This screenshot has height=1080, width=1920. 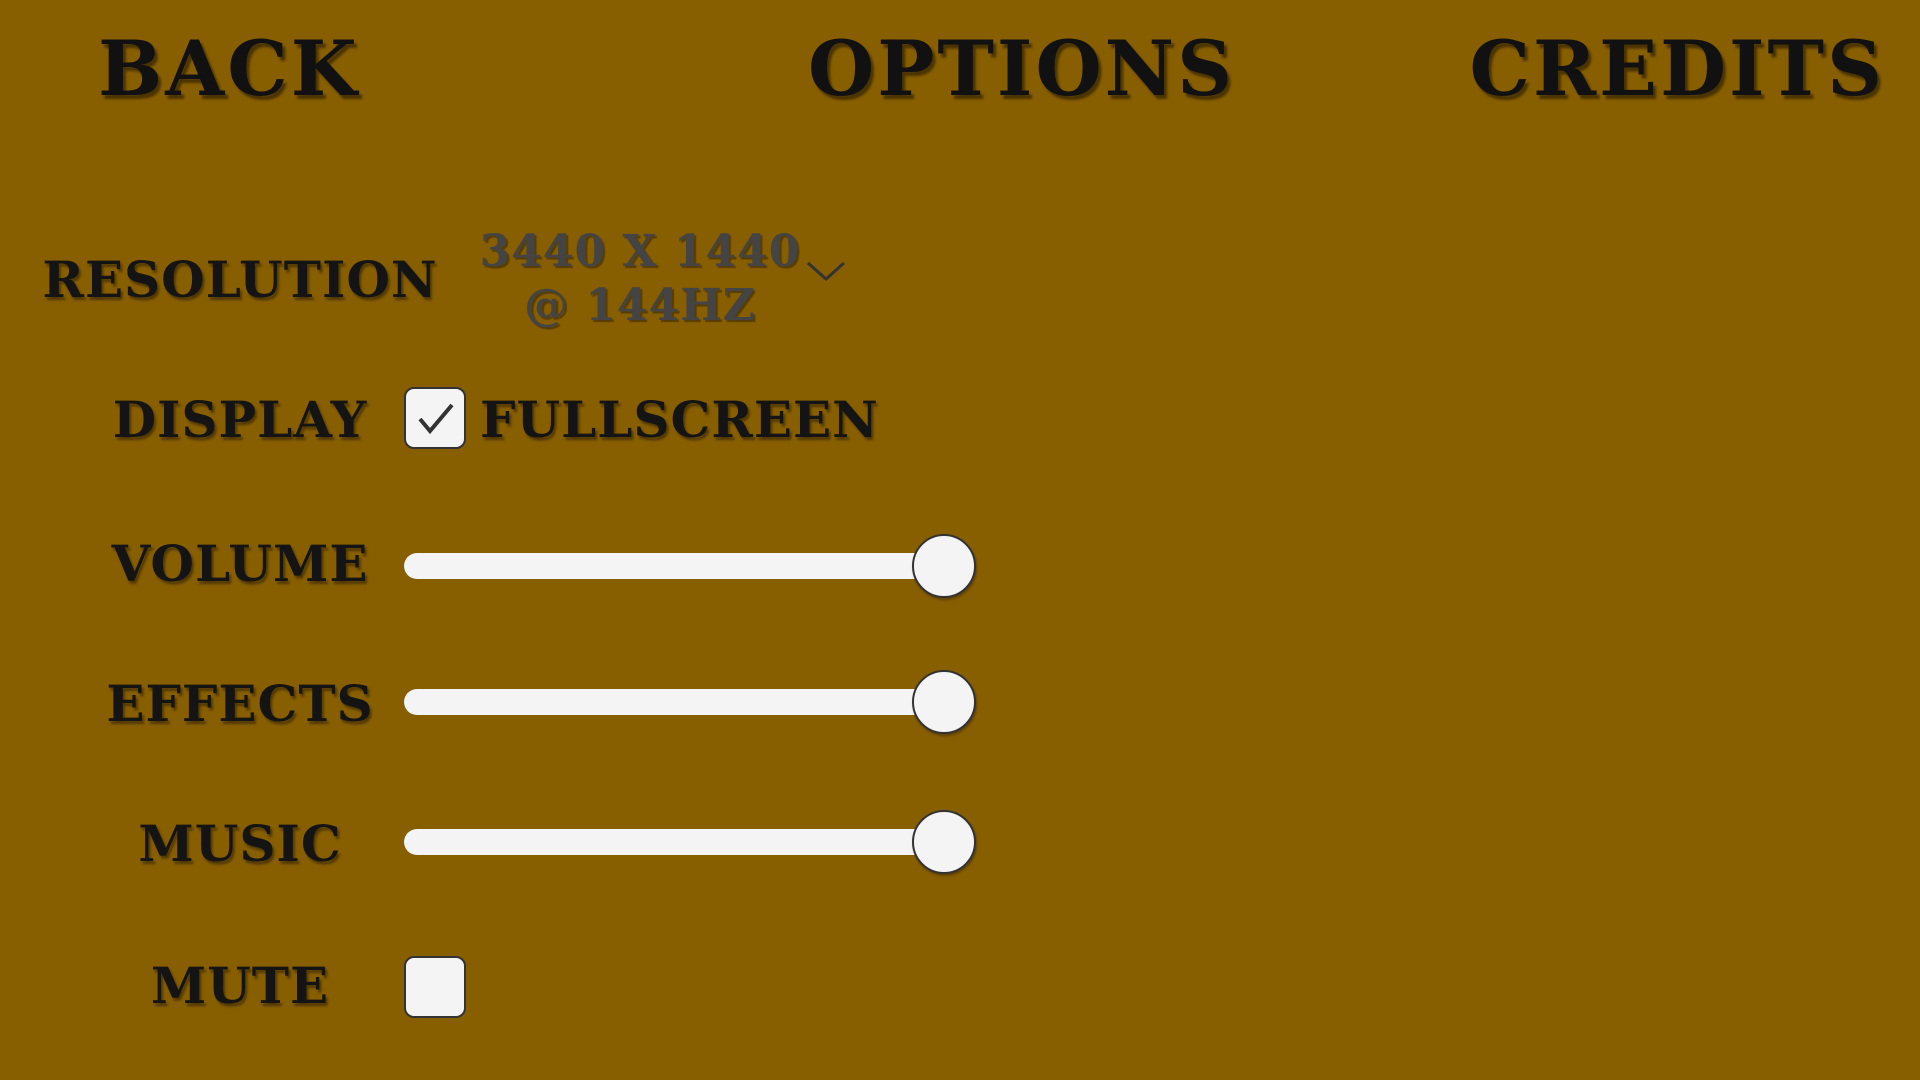 I want to click on resolution-label: RESOLUTION, so click(x=240, y=279).